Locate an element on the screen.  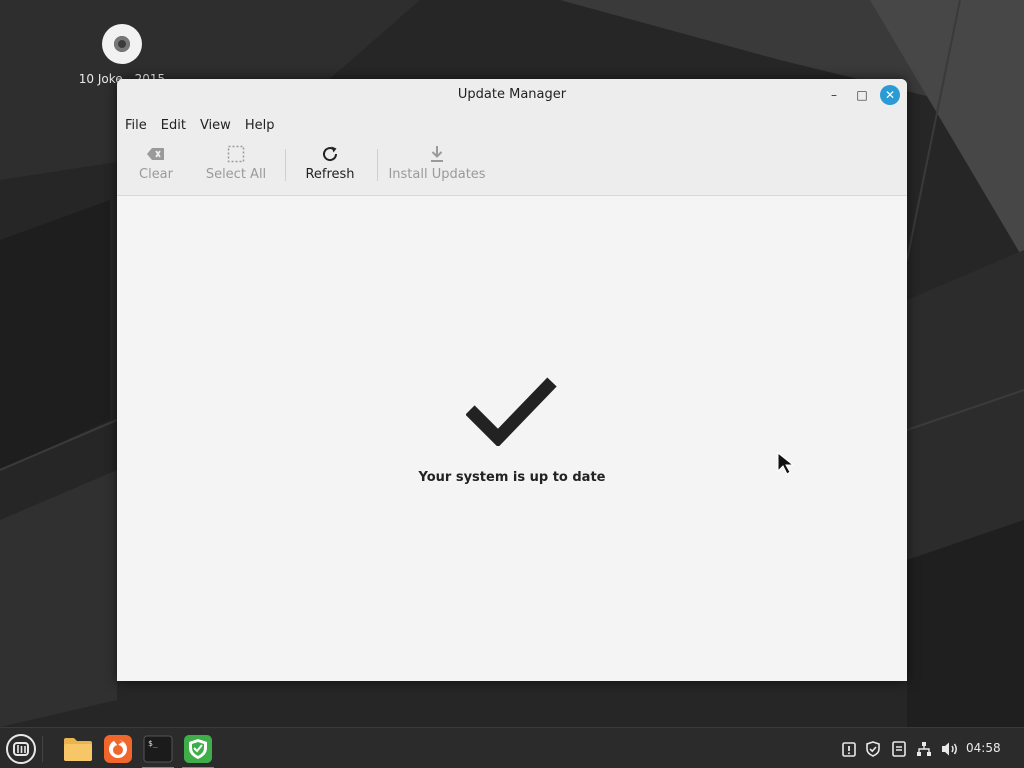
menubar: File Edit View Help is located at coordinates (512, 125).